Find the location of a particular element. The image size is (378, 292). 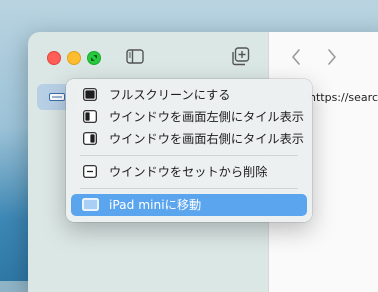

menu-item-label: ウインドウを画面右側にタイル表示 is located at coordinates (206, 139).